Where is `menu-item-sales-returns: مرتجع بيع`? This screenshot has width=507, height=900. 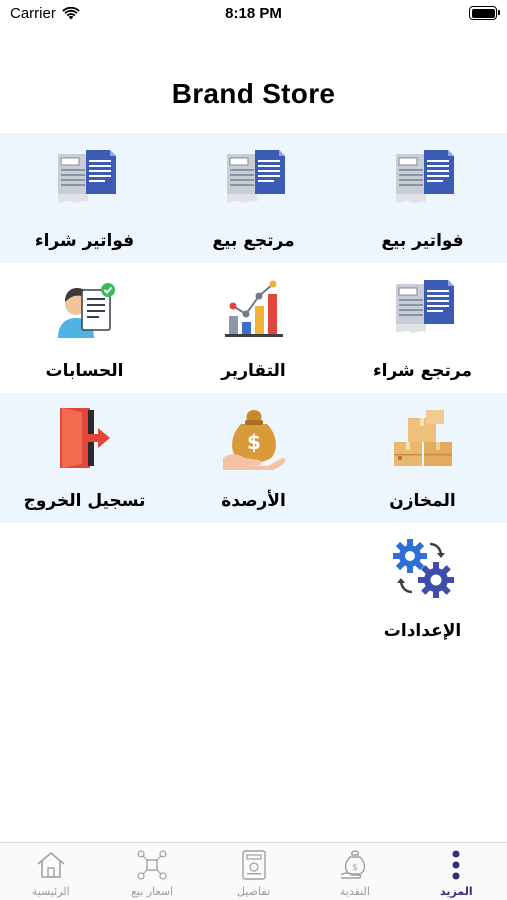 menu-item-sales-returns: مرتجع بيع is located at coordinates (253, 198).